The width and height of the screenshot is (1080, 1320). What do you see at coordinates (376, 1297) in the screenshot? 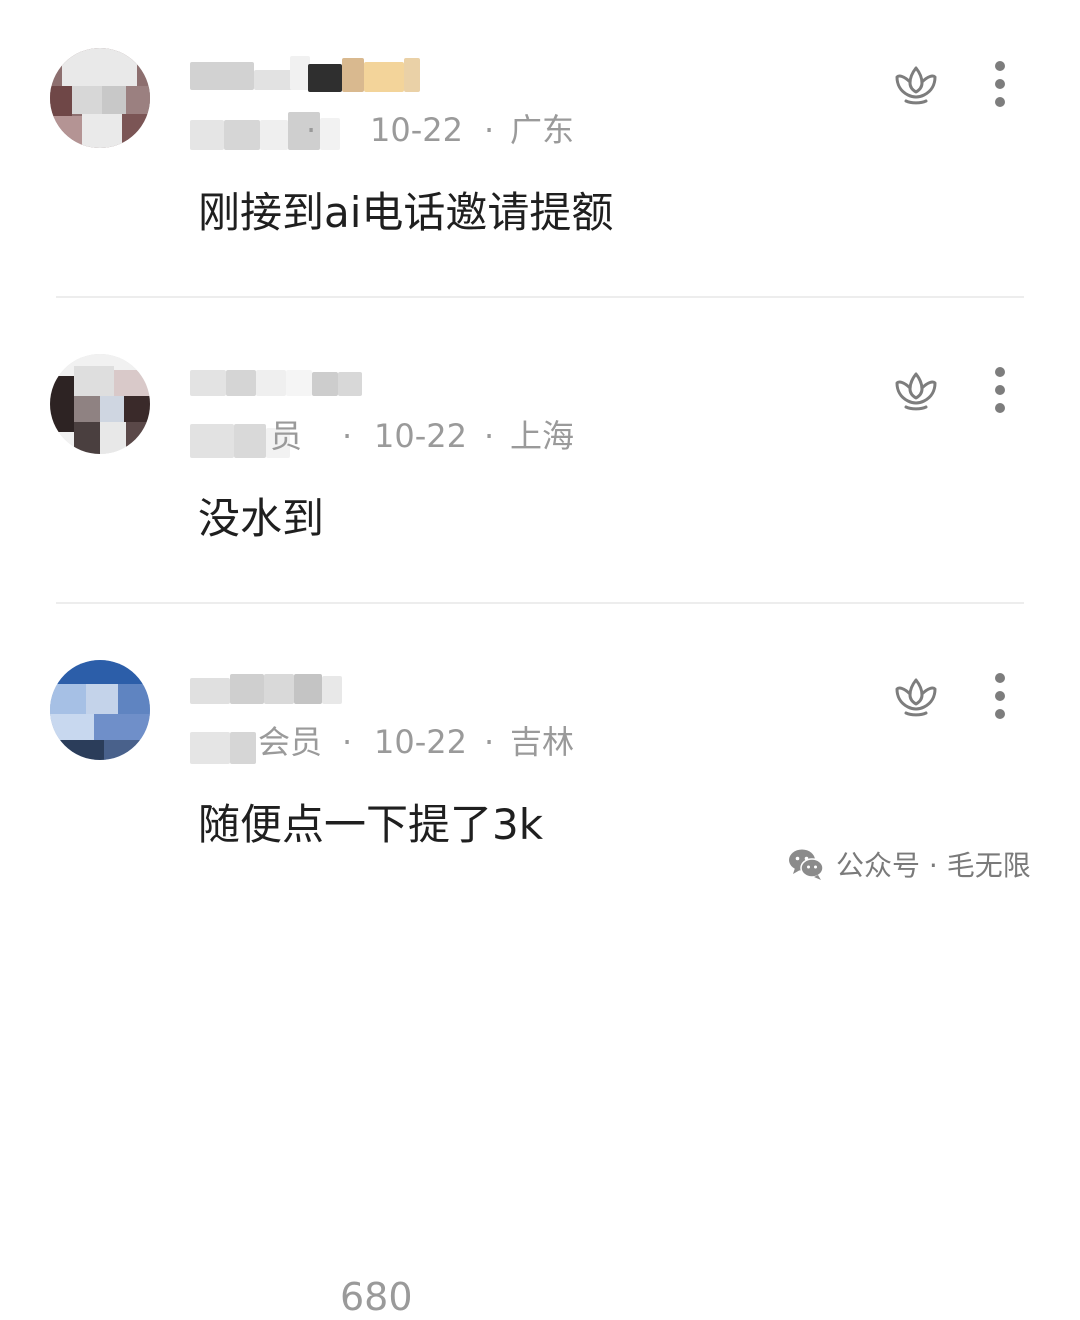
I see `username-tail: 680` at bounding box center [376, 1297].